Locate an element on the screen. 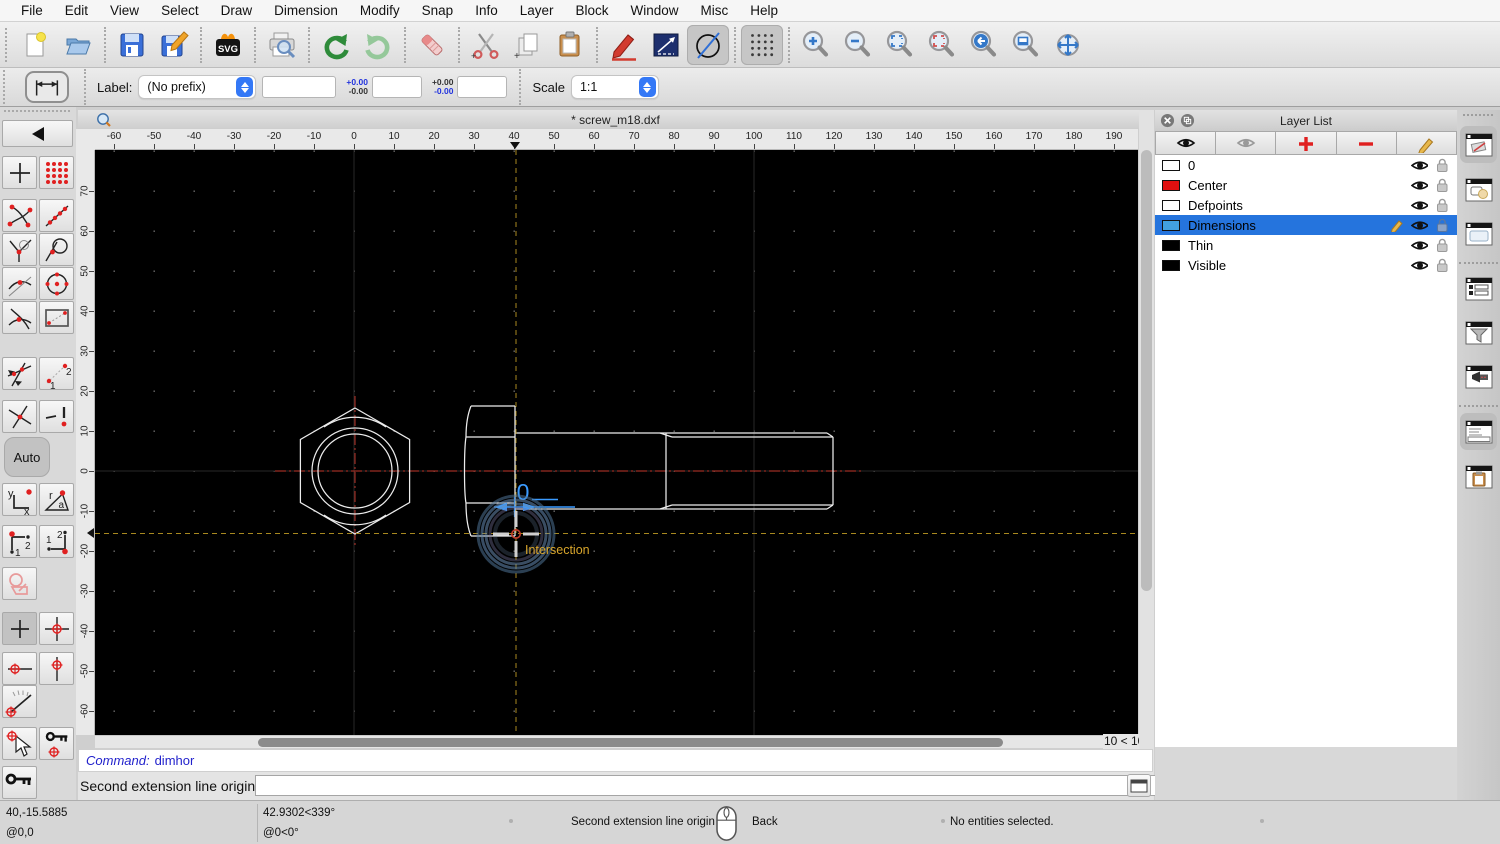  vertical-scrollbar is located at coordinates (1146, 455).